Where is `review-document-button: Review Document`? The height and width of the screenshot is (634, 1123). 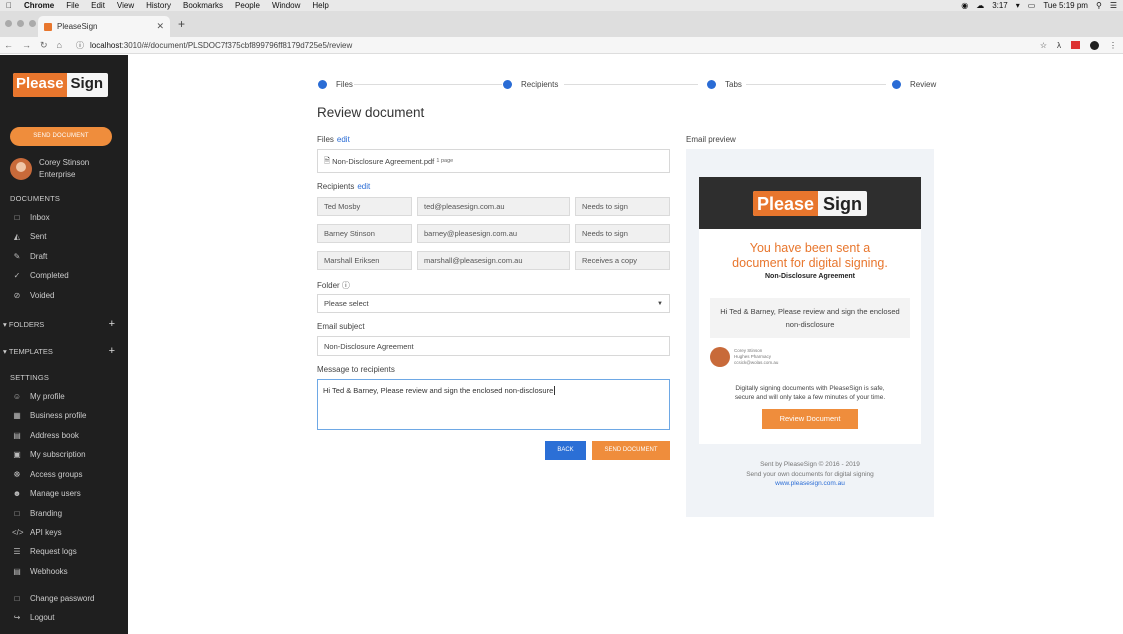
review-document-button: Review Document is located at coordinates (810, 419).